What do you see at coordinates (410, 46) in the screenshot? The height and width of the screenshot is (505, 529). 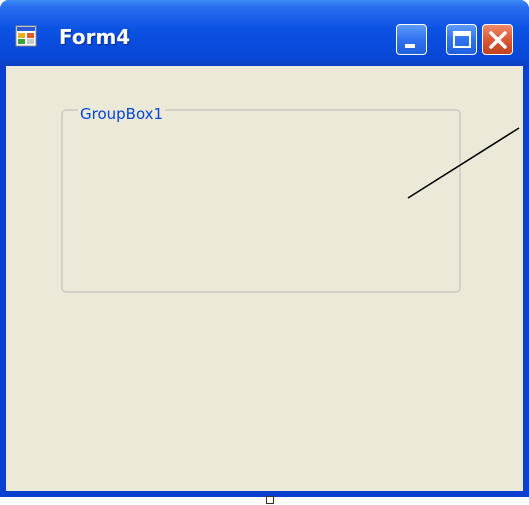 I see `minimize-icon` at bounding box center [410, 46].